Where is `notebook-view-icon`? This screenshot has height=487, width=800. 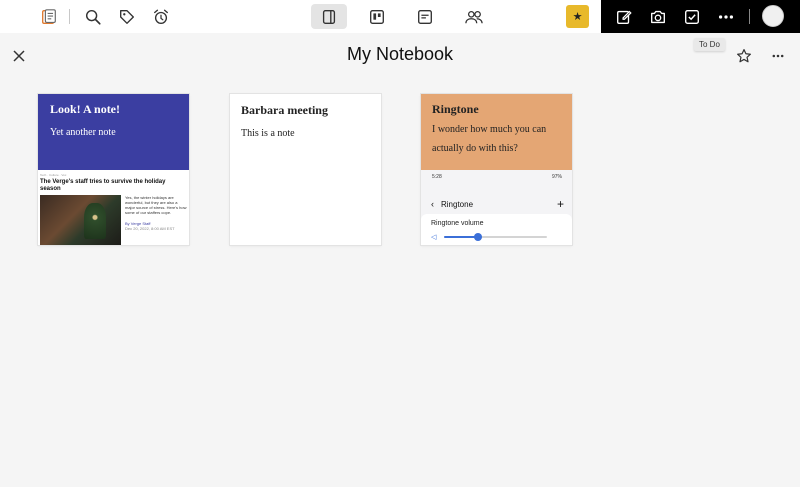 notebook-view-icon is located at coordinates (329, 17).